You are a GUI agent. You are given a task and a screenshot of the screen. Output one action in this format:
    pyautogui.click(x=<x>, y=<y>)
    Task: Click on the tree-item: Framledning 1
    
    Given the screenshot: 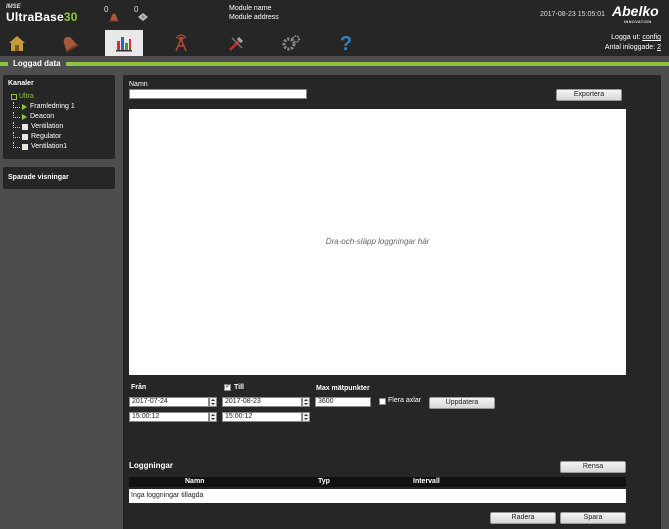 What is the action you would take?
    pyautogui.click(x=44, y=107)
    